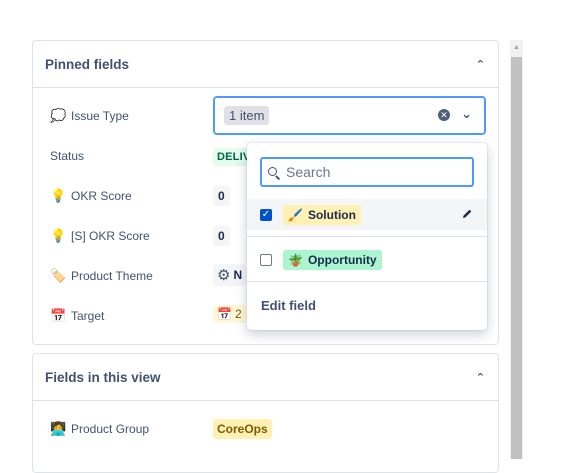 This screenshot has width=565, height=473. Describe the element at coordinates (444, 115) in the screenshot. I see `clear-icon: ✕` at that location.